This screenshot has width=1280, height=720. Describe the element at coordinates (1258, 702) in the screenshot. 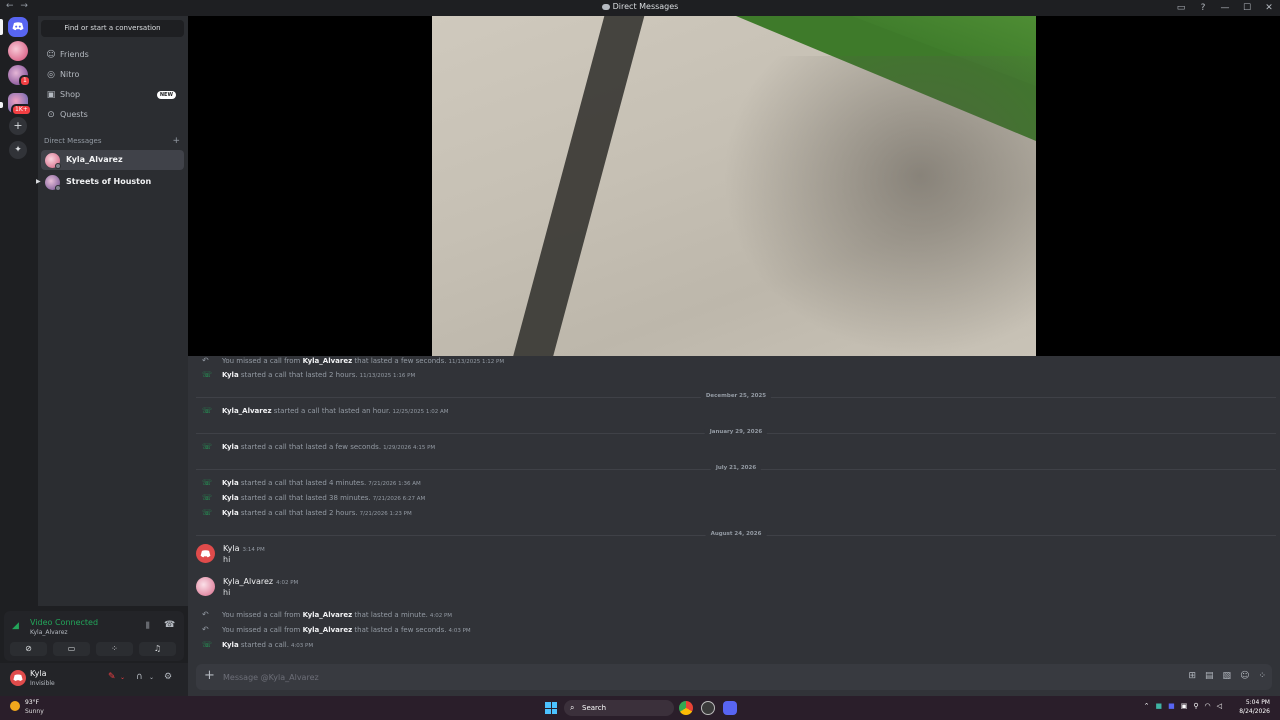

I see `clock-time: 5:04 PM` at that location.